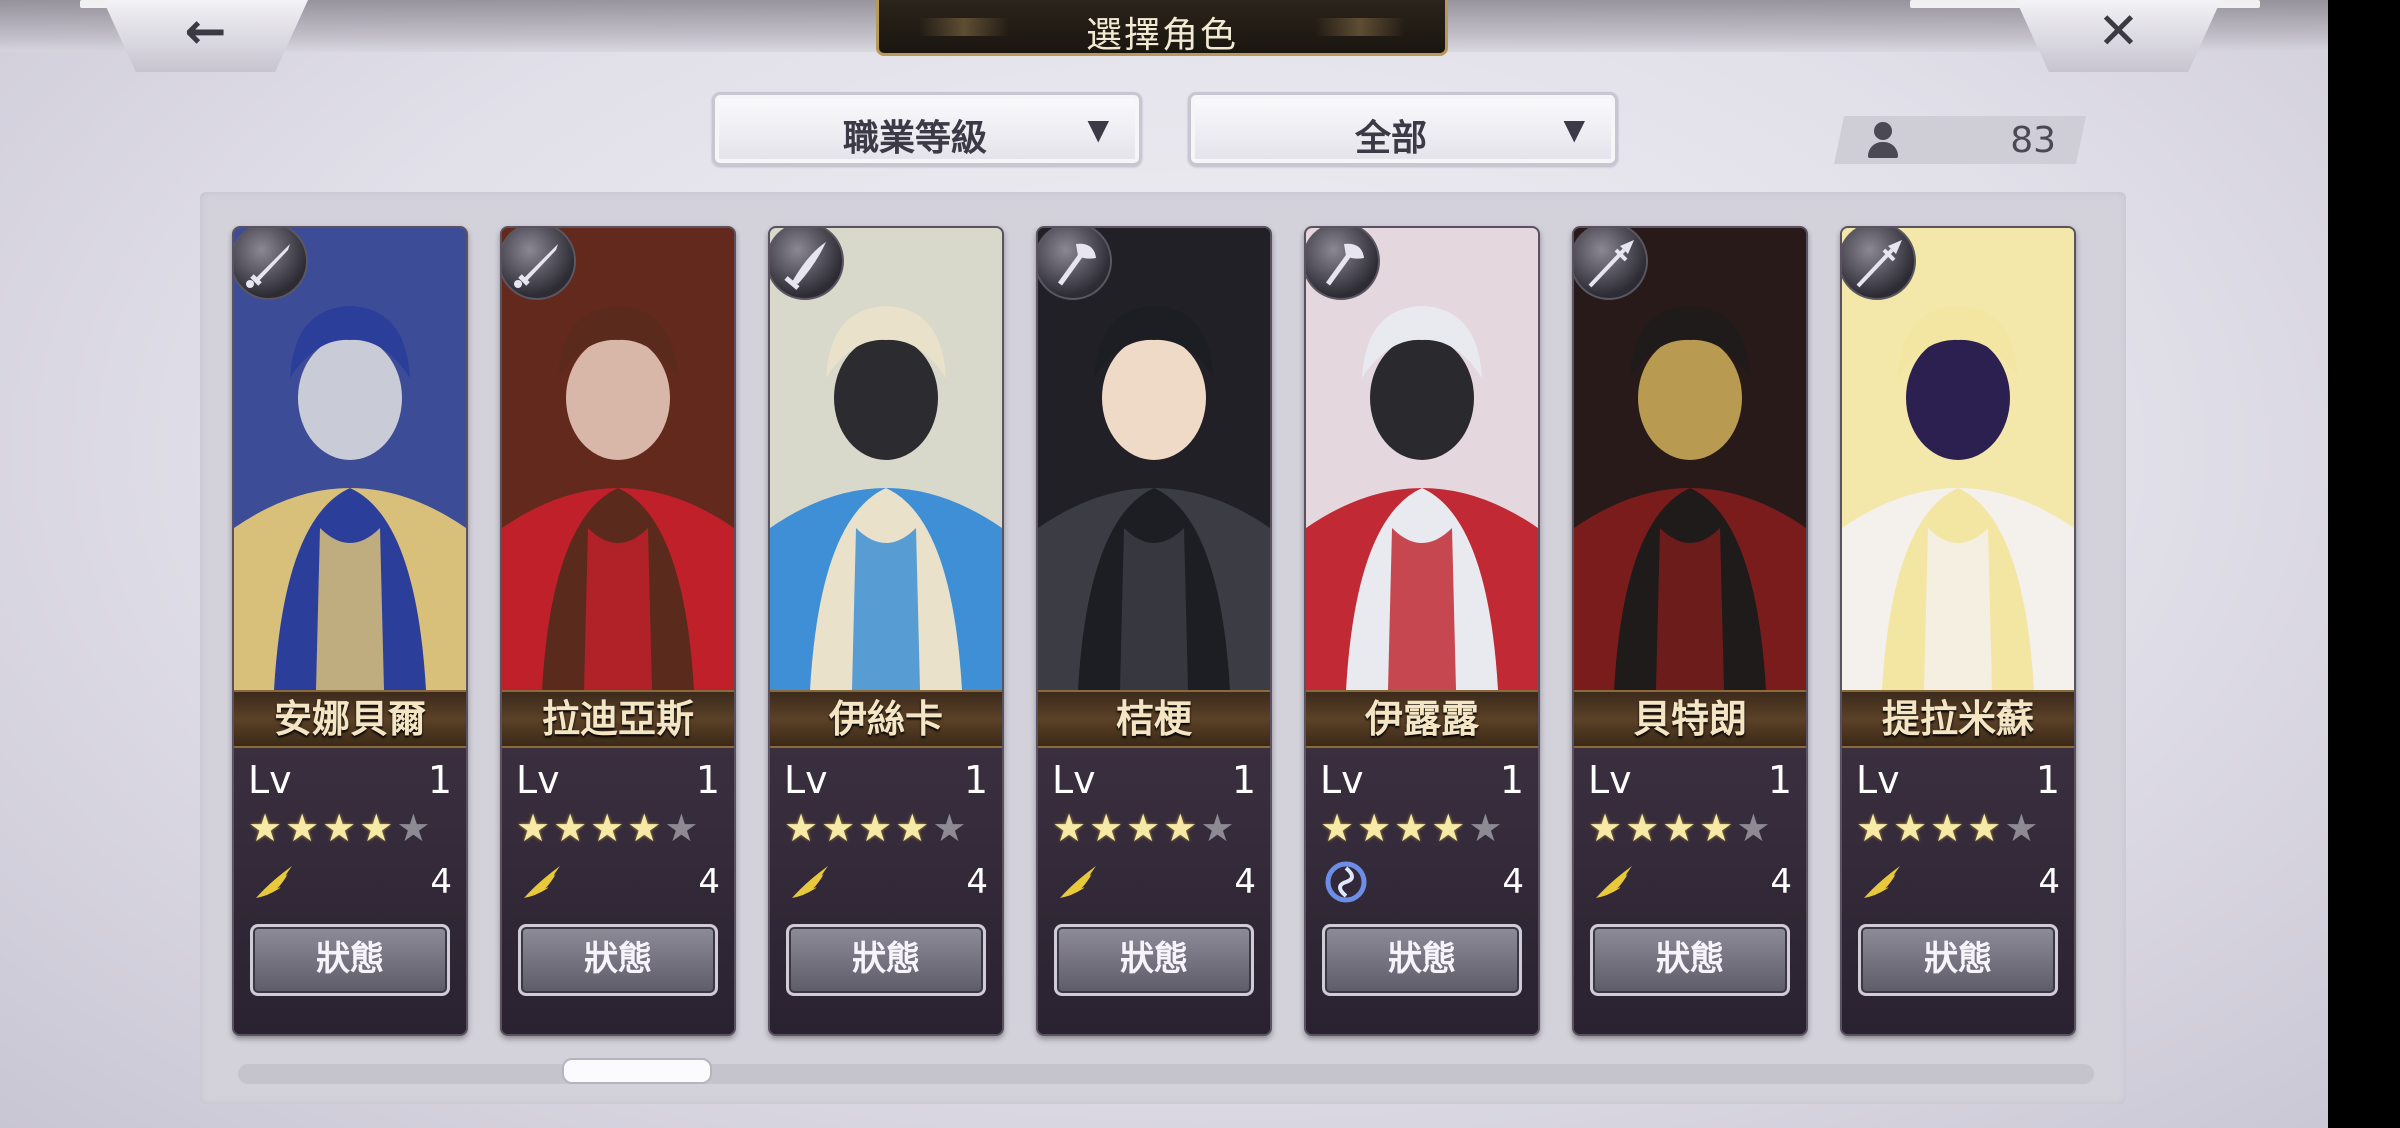 Image resolution: width=2400 pixels, height=1128 pixels. What do you see at coordinates (205, 31) in the screenshot?
I see `arrow-left-icon: ←` at bounding box center [205, 31].